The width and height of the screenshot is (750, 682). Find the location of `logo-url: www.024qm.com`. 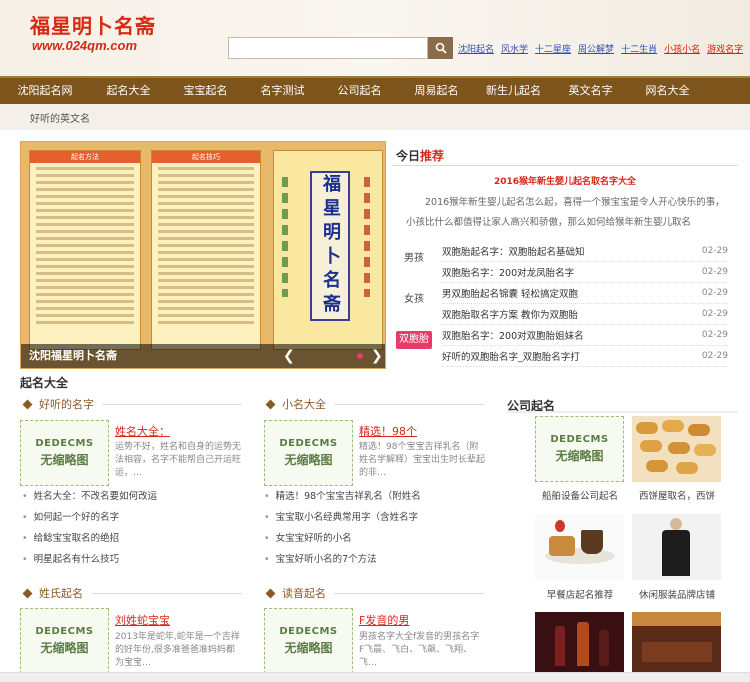

logo-url: www.024qm.com is located at coordinates (84, 45).